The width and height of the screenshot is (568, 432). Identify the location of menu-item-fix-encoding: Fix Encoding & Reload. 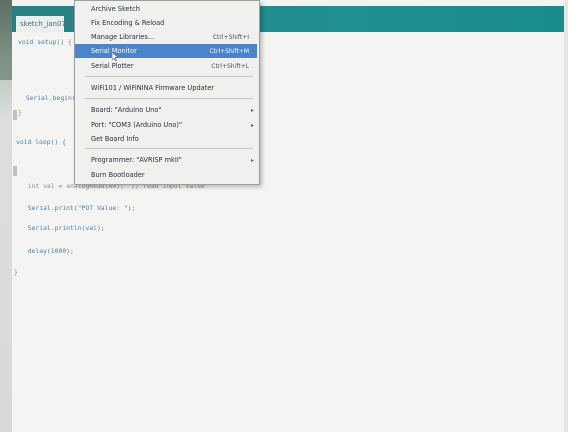
(166, 23).